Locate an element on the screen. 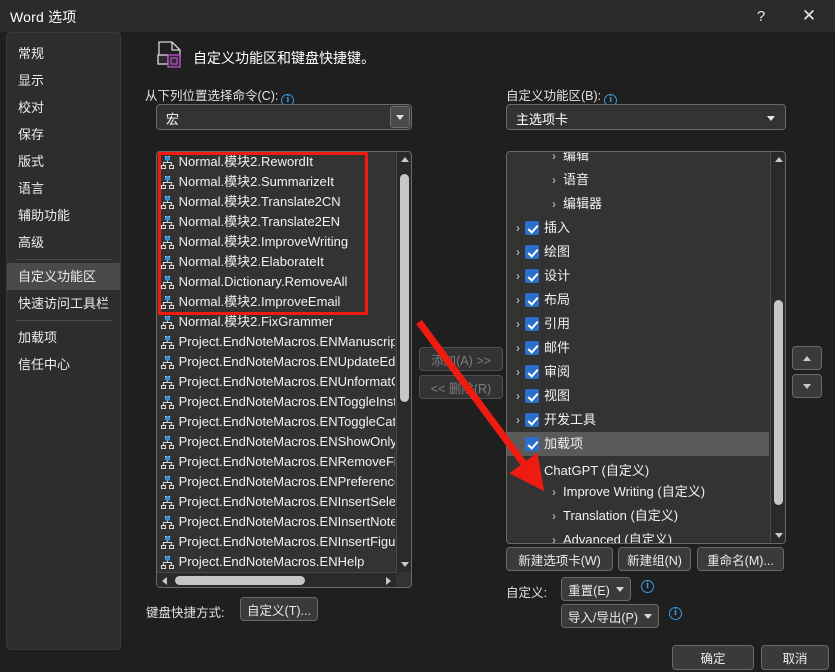 The image size is (835, 672). list-item: Normal.模块2.RewordIt is located at coordinates (276, 162).